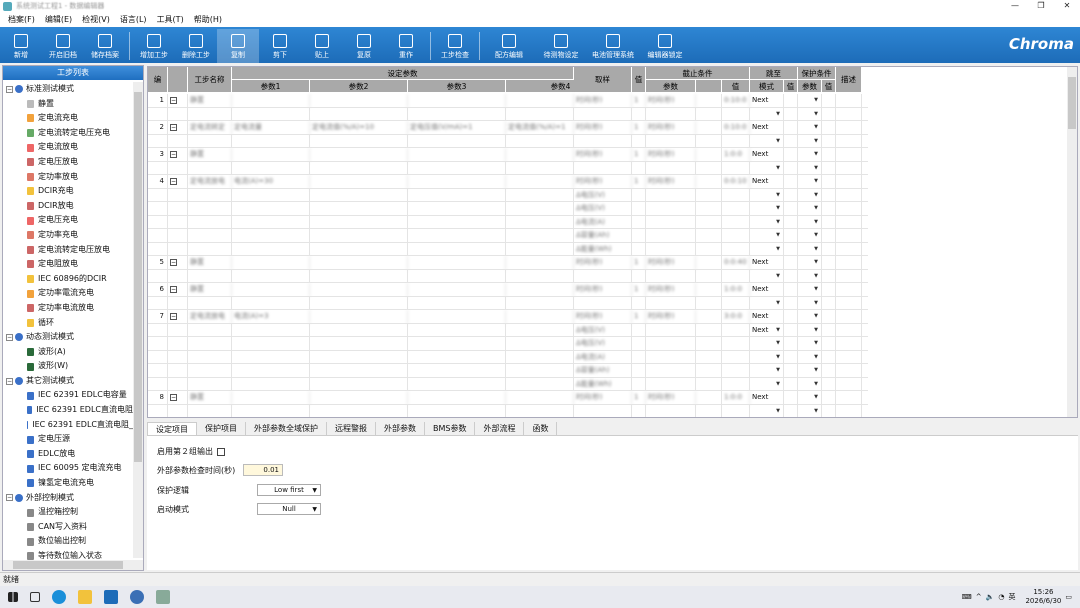 The height and width of the screenshot is (608, 1080). Describe the element at coordinates (286, 428) in the screenshot. I see `tab-2: 外部参数全域保护` at that location.